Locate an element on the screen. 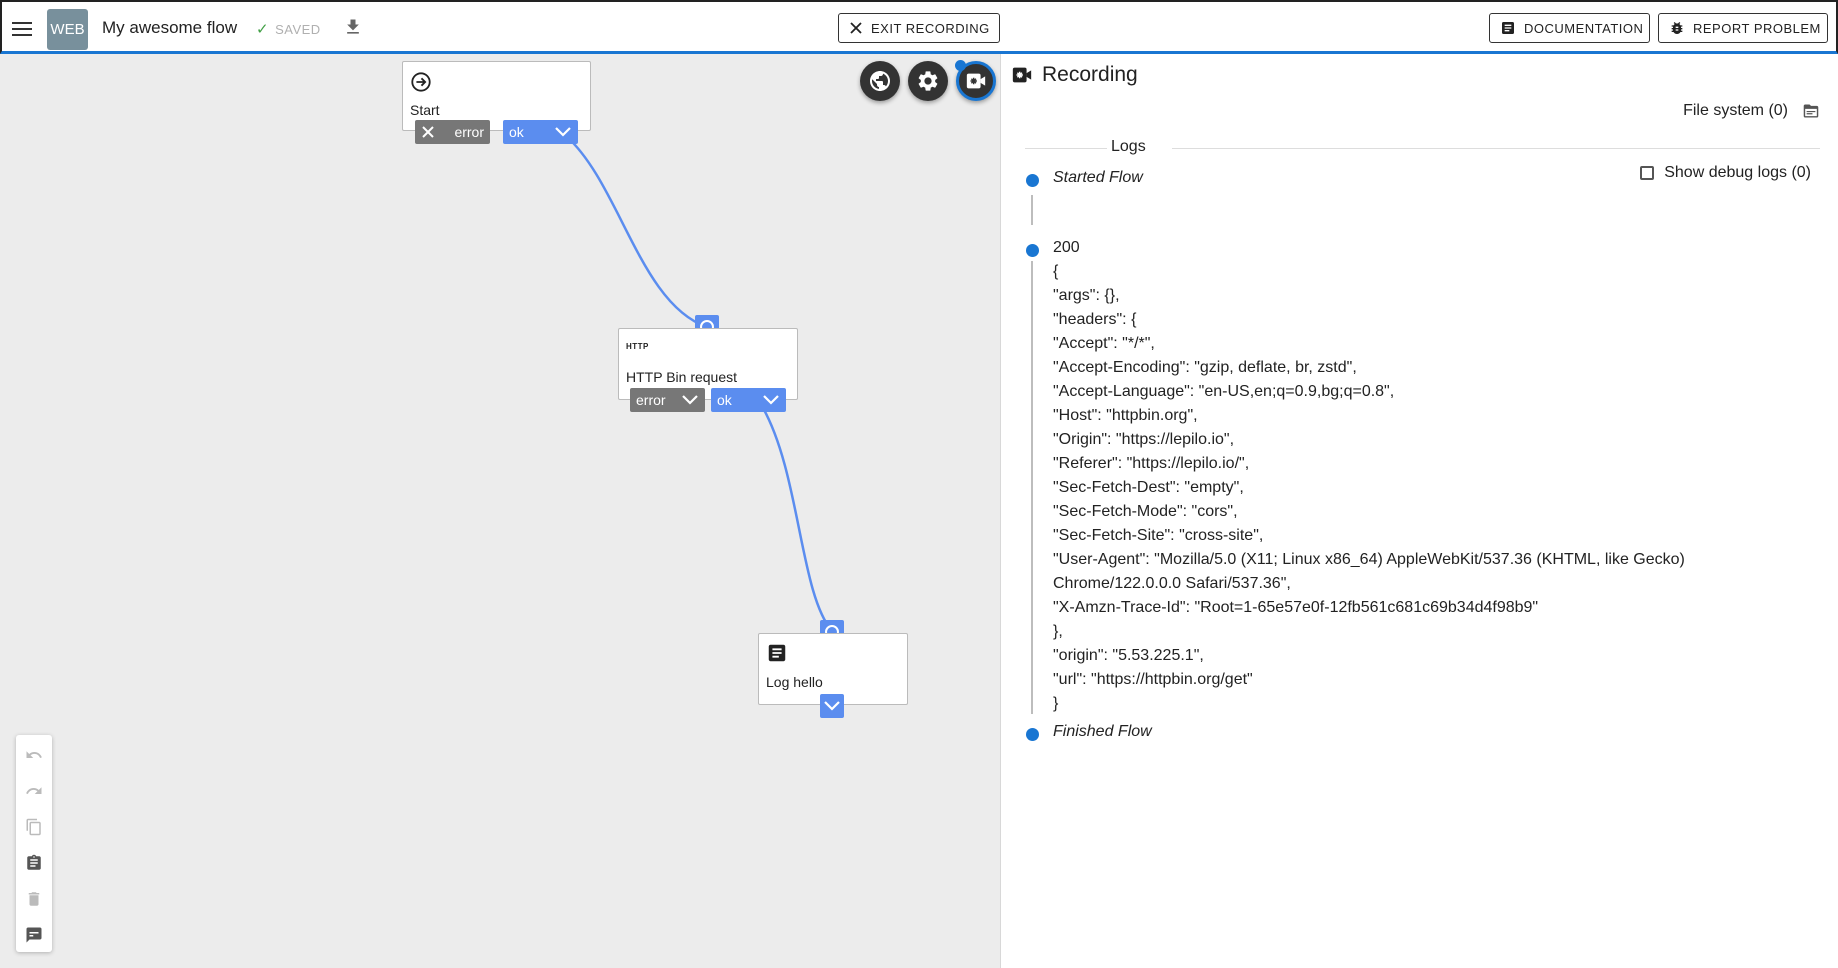  wire-http-to-log is located at coordinates (797, 519).